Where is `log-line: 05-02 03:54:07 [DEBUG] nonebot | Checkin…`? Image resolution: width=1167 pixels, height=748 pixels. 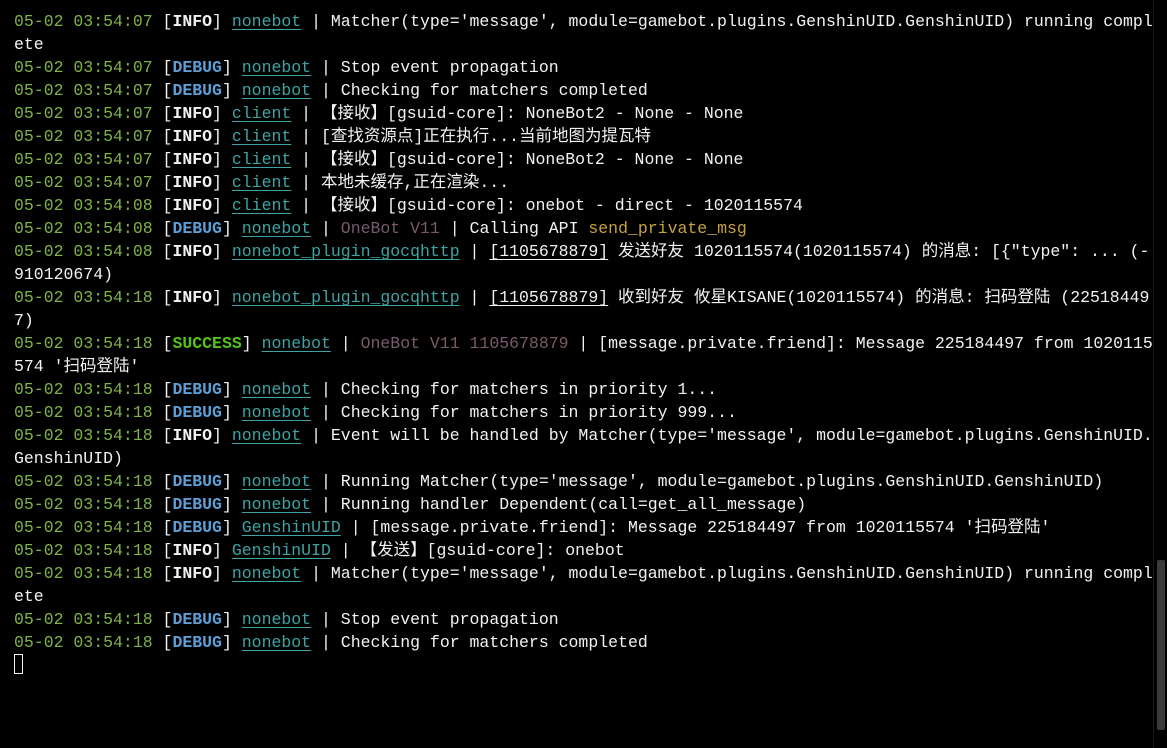
log-line: 05-02 03:54:07 [DEBUG] nonebot | Checkin… is located at coordinates (331, 90).